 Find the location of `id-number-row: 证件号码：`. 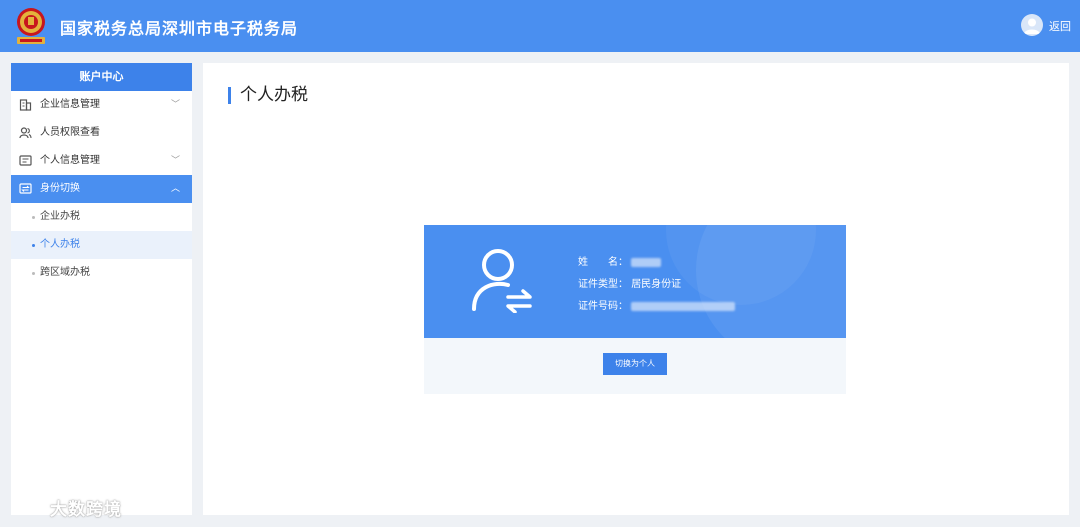

id-number-row: 证件号码： is located at coordinates (657, 304).